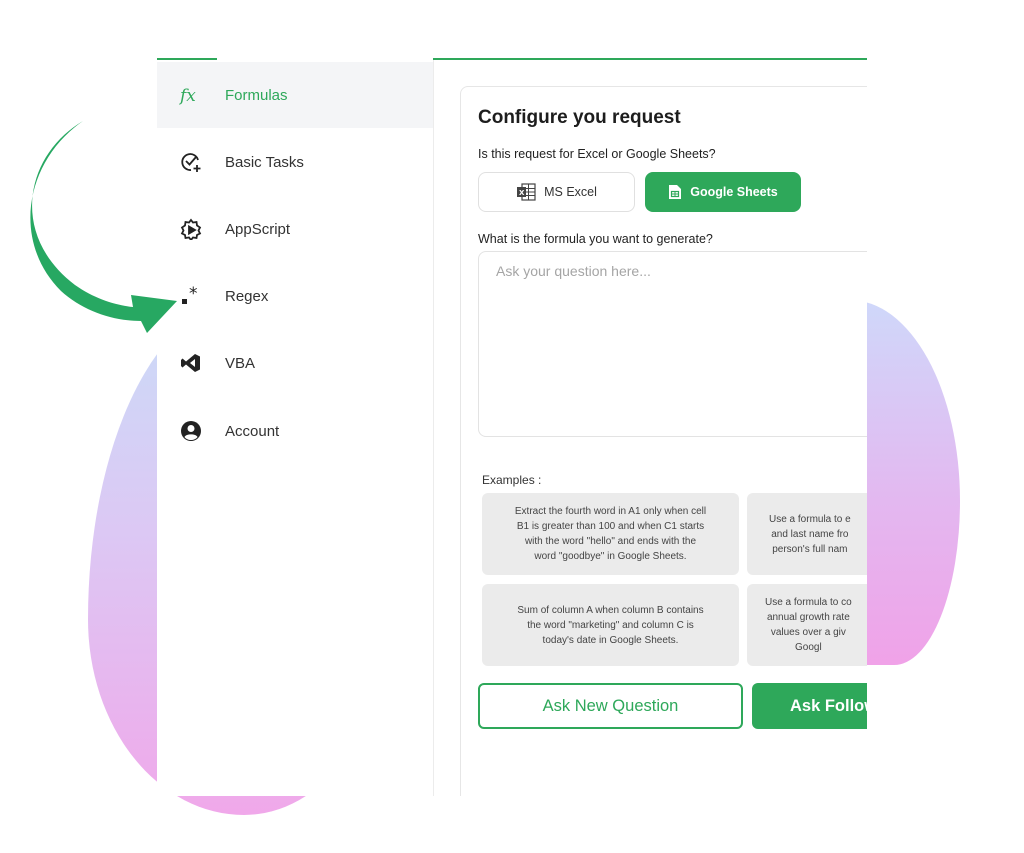 The image size is (1024, 853). Describe the element at coordinates (191, 431) in the screenshot. I see `user-circle-icon` at that location.